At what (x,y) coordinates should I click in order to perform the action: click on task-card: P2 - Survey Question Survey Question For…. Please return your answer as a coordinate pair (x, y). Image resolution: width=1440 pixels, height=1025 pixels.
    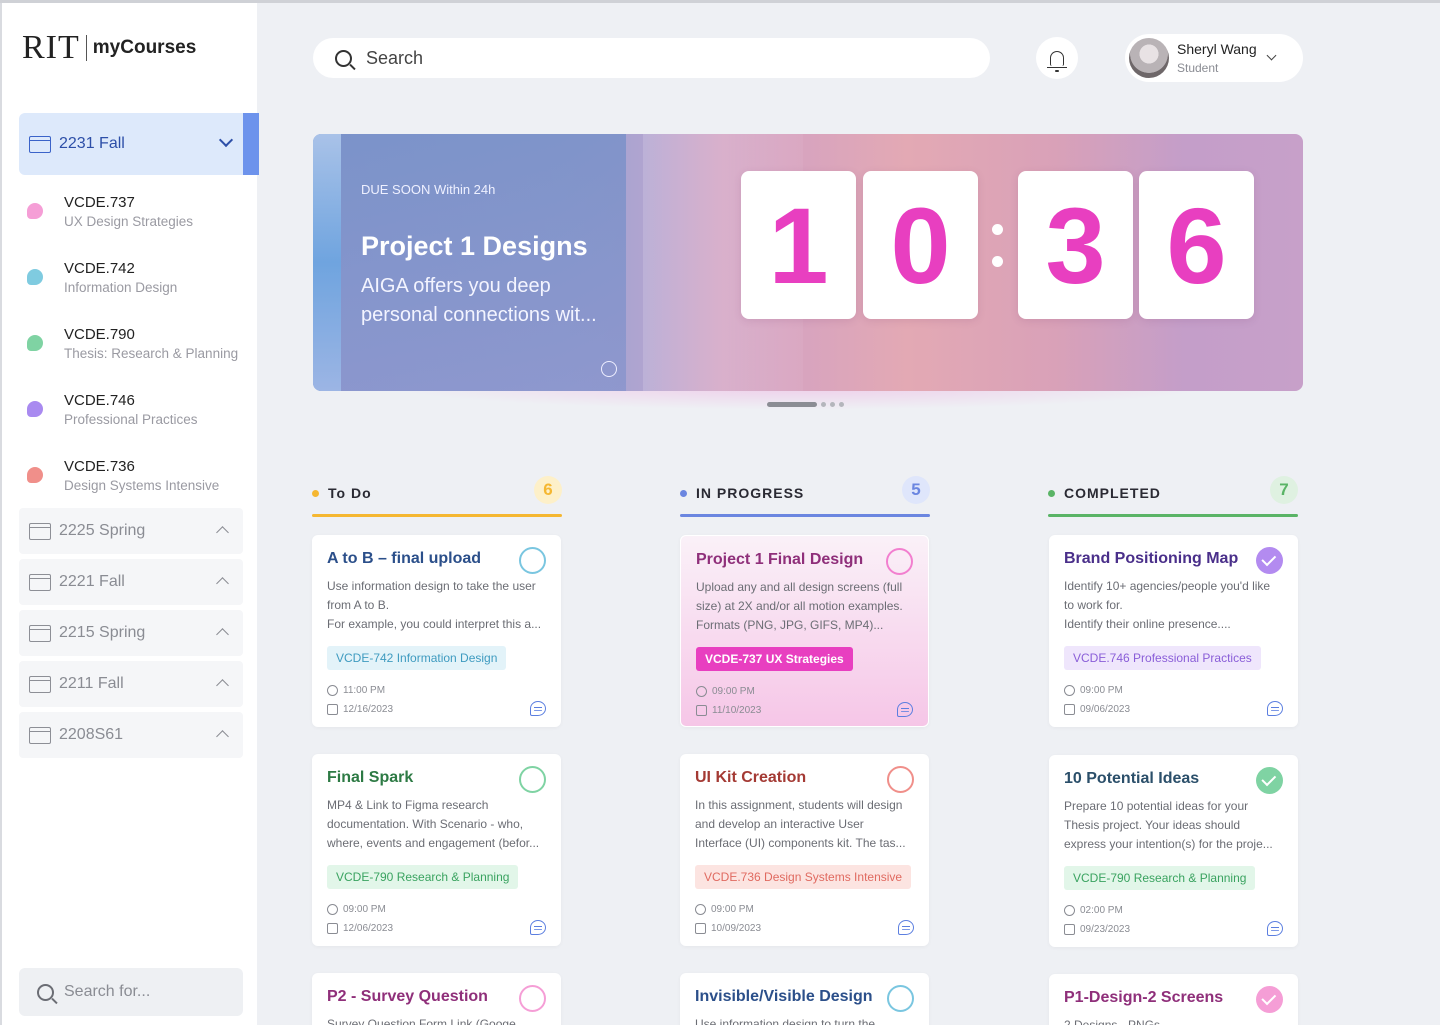
    Looking at the image, I should click on (436, 999).